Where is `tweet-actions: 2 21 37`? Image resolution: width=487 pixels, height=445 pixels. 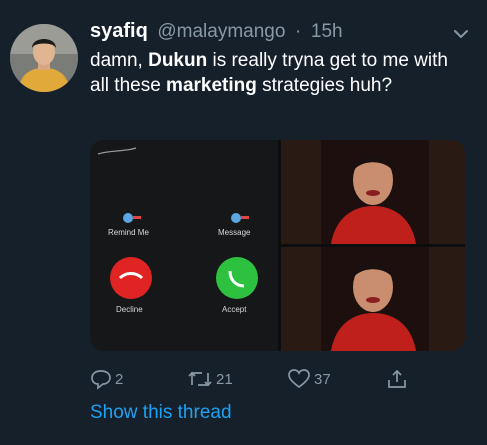 tweet-actions: 2 21 37 is located at coordinates (280, 379).